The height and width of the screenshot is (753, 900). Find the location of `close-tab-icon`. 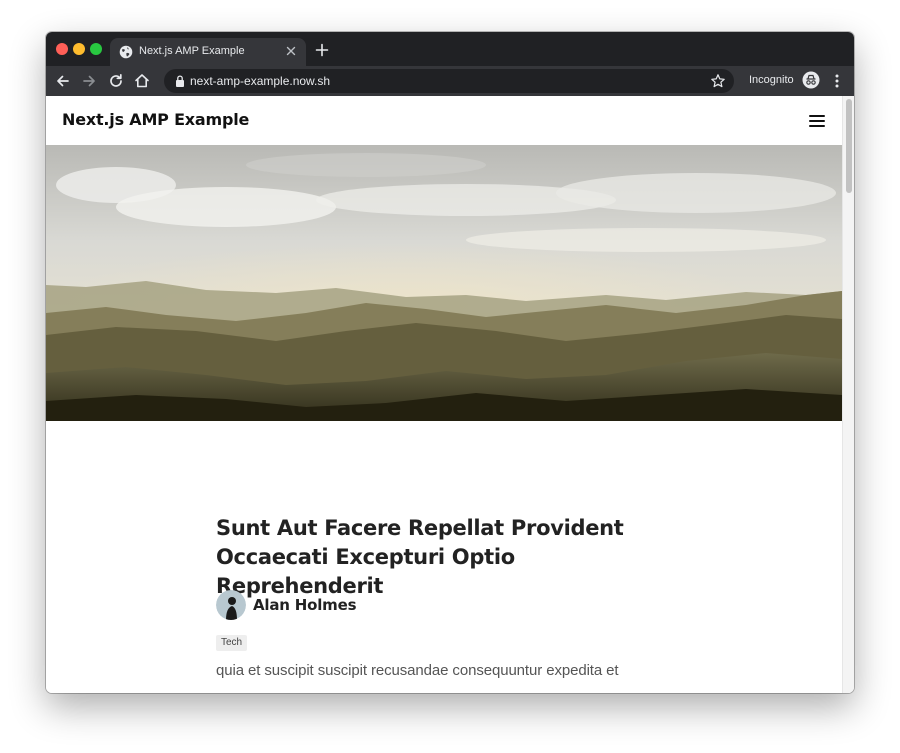

close-tab-icon is located at coordinates (291, 51).